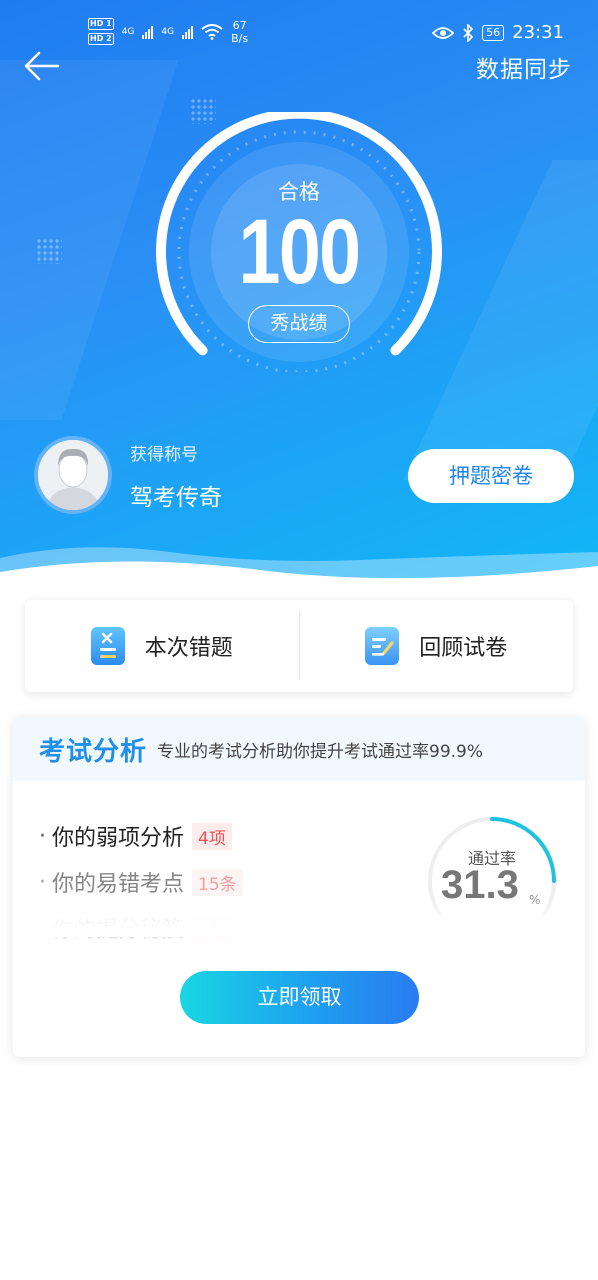  I want to click on wave-divider, so click(299, 568).